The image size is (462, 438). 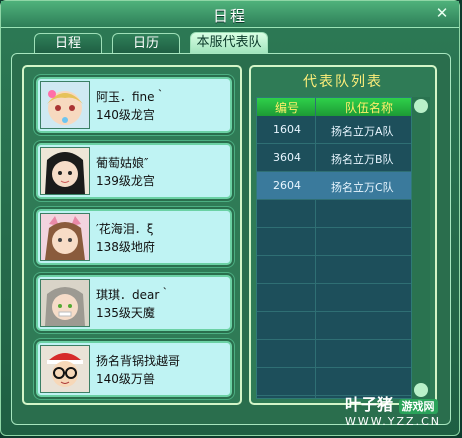 What do you see at coordinates (125, 229) in the screenshot?
I see `member-name: ′花海泪．ξ` at bounding box center [125, 229].